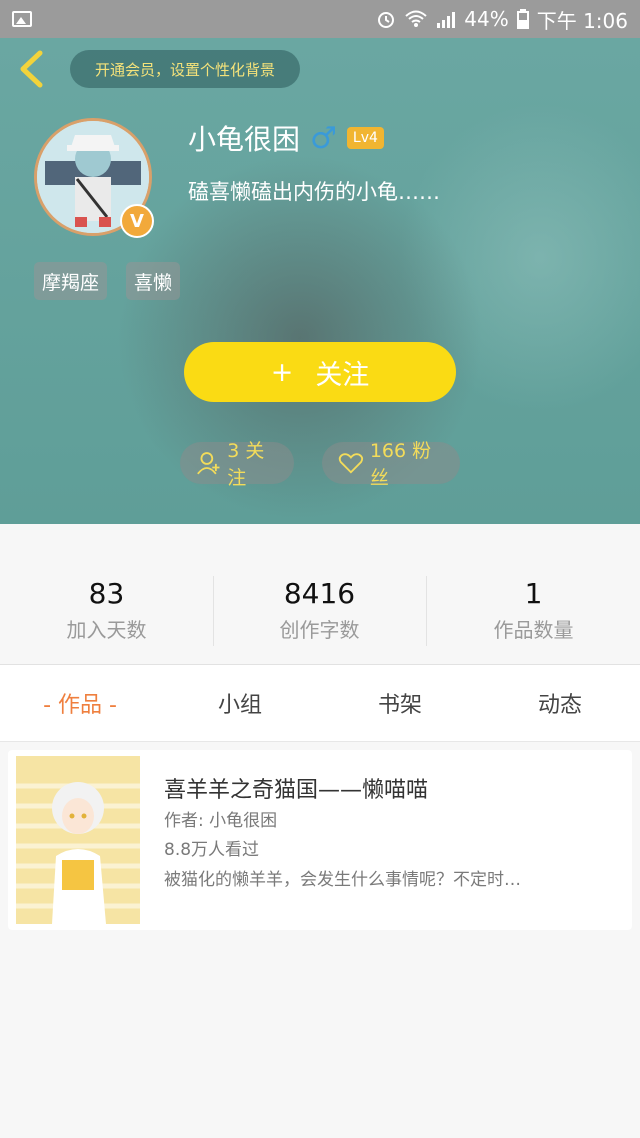 The width and height of the screenshot is (640, 1138). What do you see at coordinates (71, 281) in the screenshot?
I see `tag-zodiac: 摩羯座` at bounding box center [71, 281].